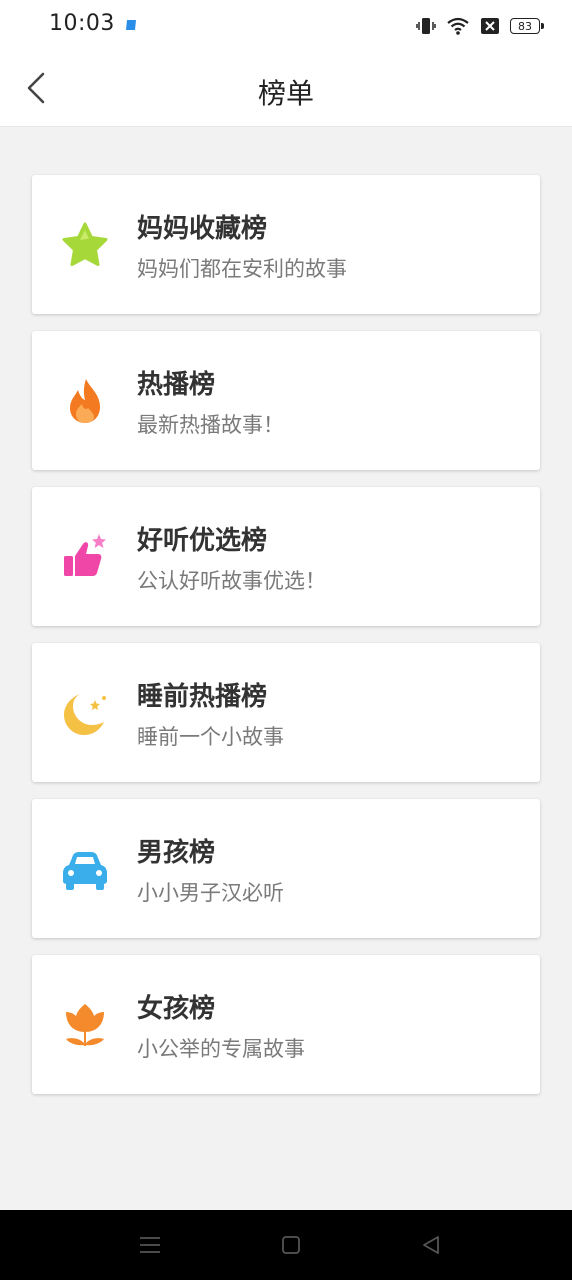 This screenshot has width=572, height=1280. Describe the element at coordinates (176, 1009) in the screenshot. I see `list-item-title: 女孩榜` at that location.